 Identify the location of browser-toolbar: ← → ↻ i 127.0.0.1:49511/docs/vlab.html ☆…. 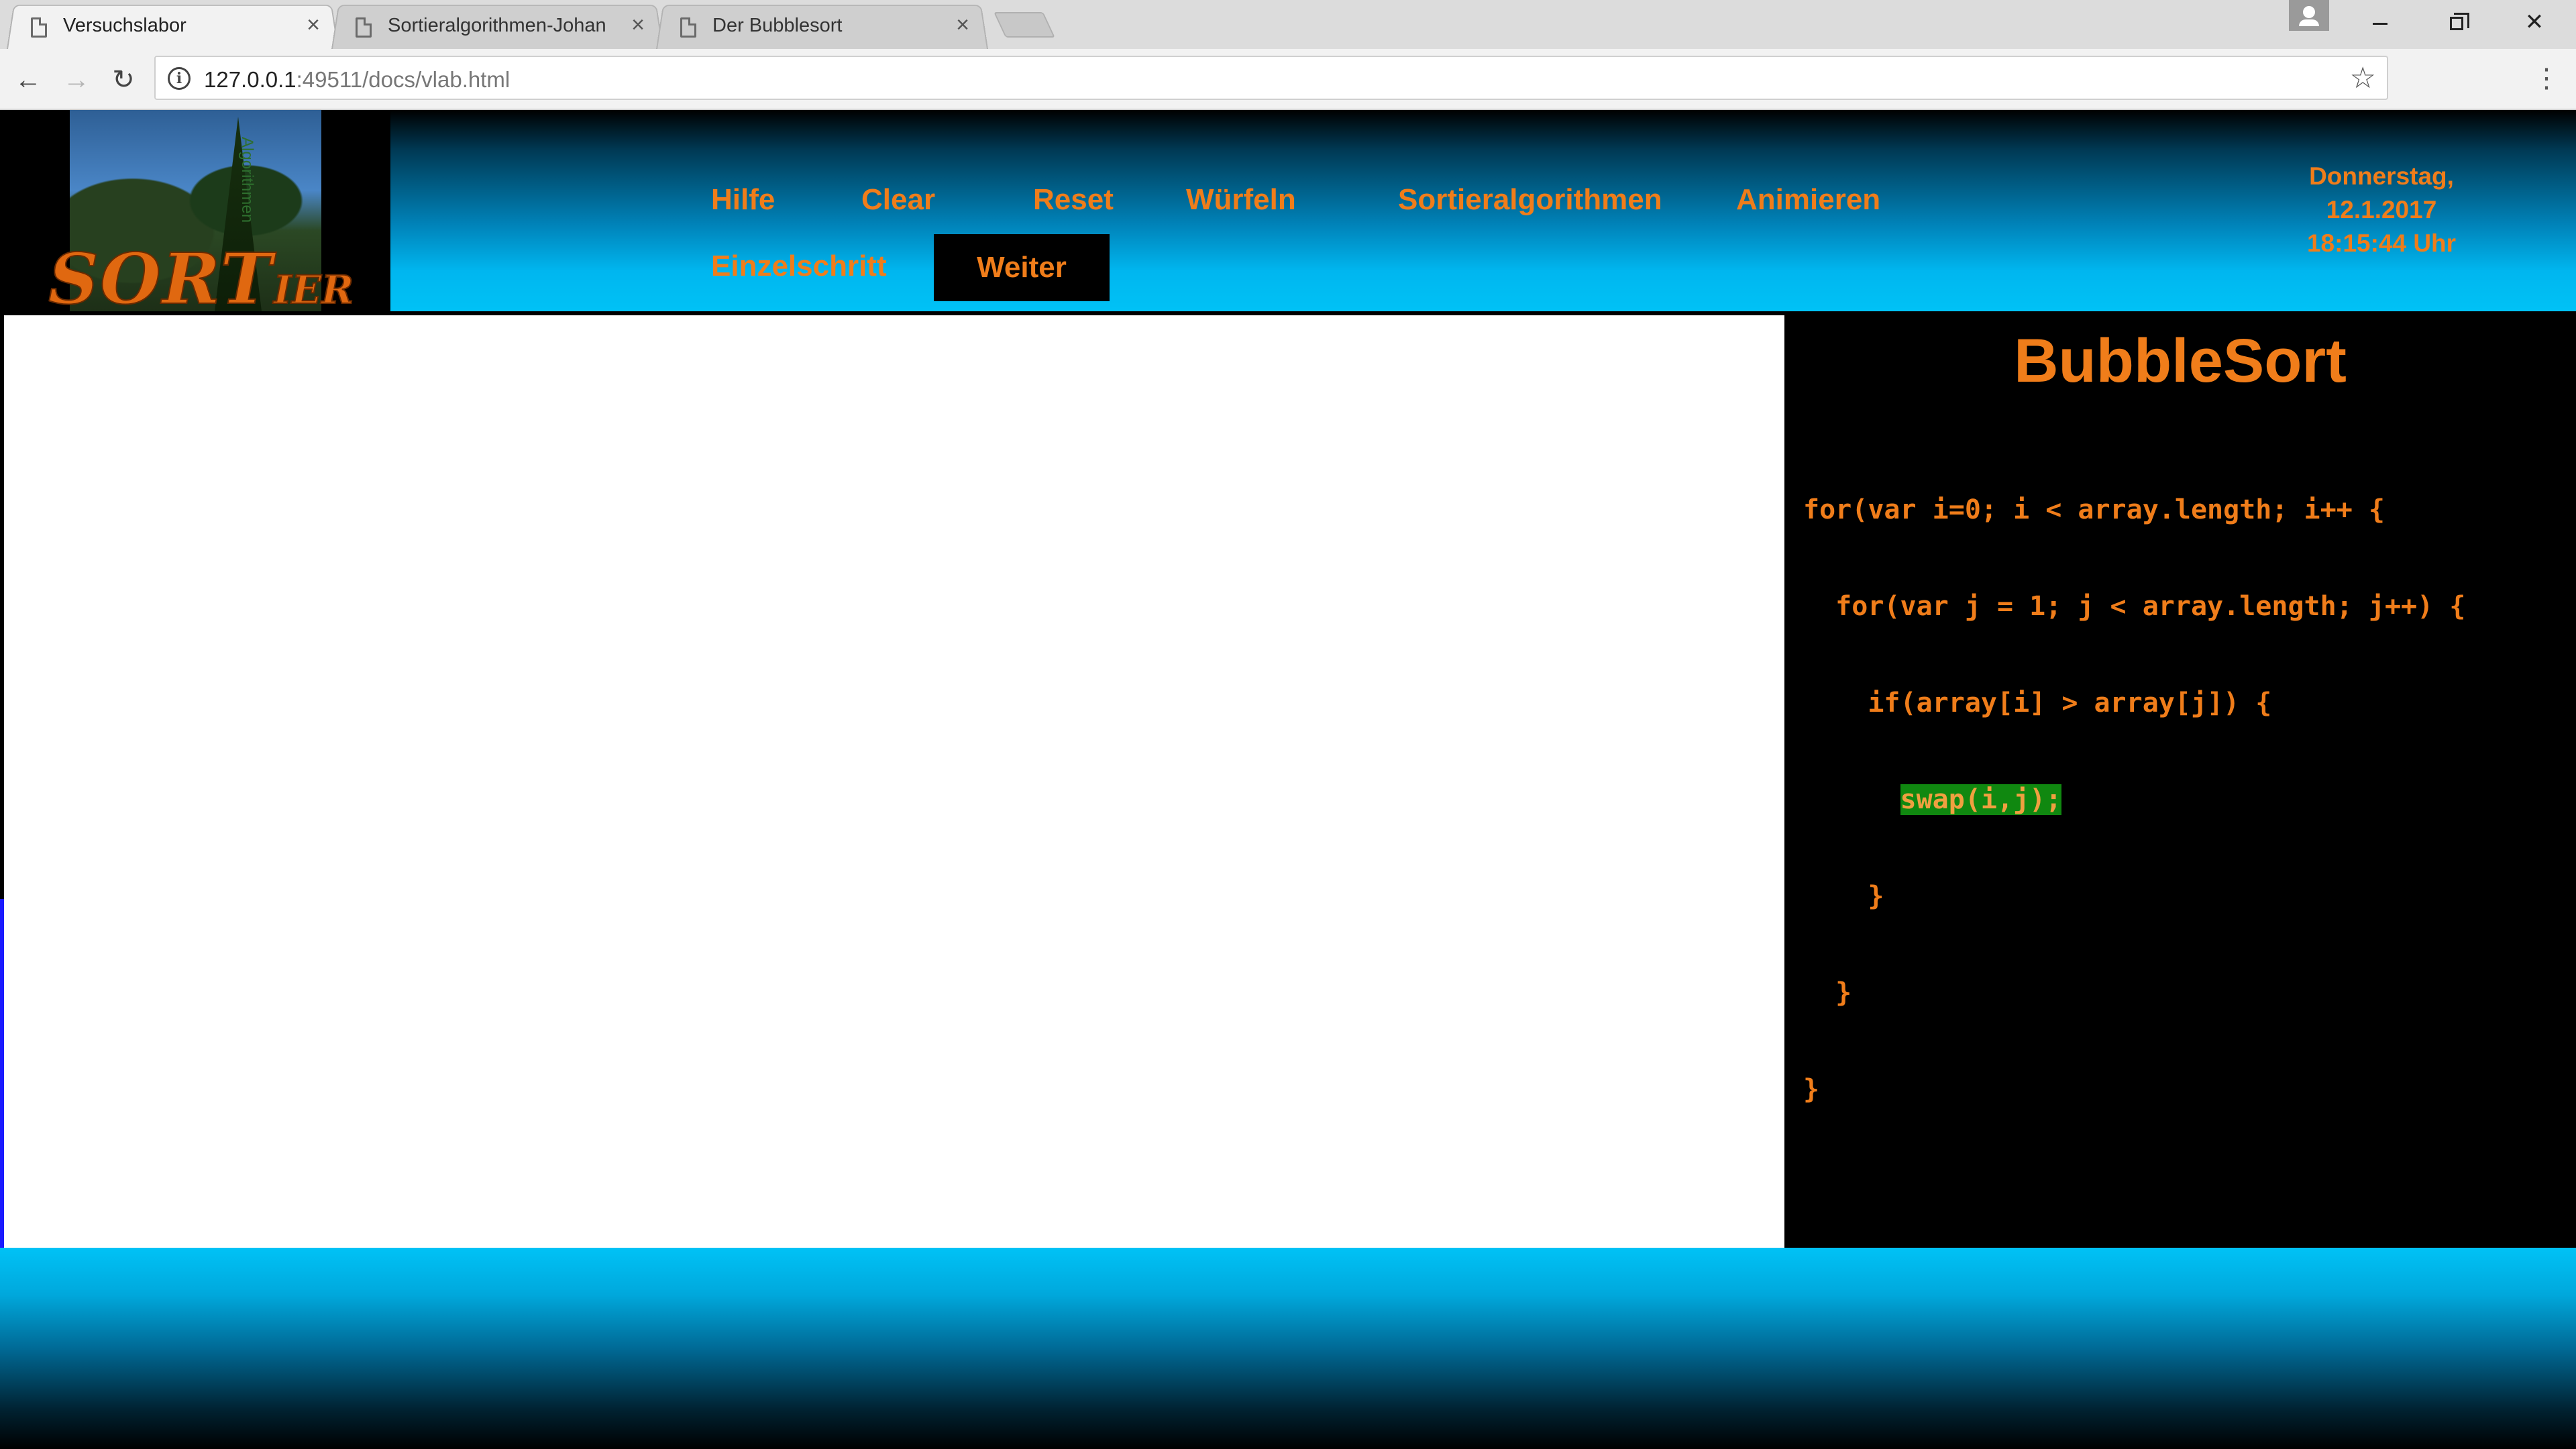
(1288, 79).